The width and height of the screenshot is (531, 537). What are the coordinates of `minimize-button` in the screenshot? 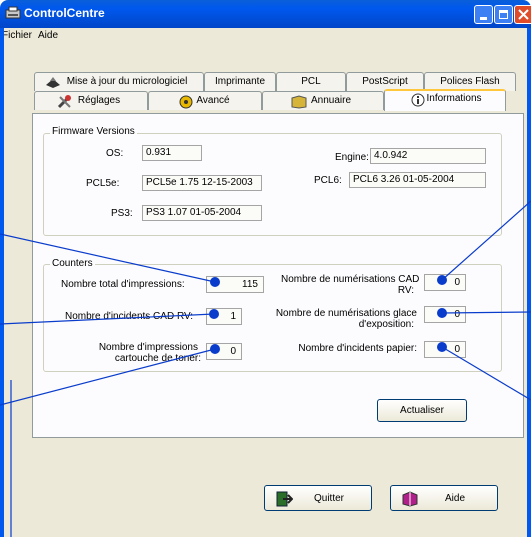 It's located at (483, 14).